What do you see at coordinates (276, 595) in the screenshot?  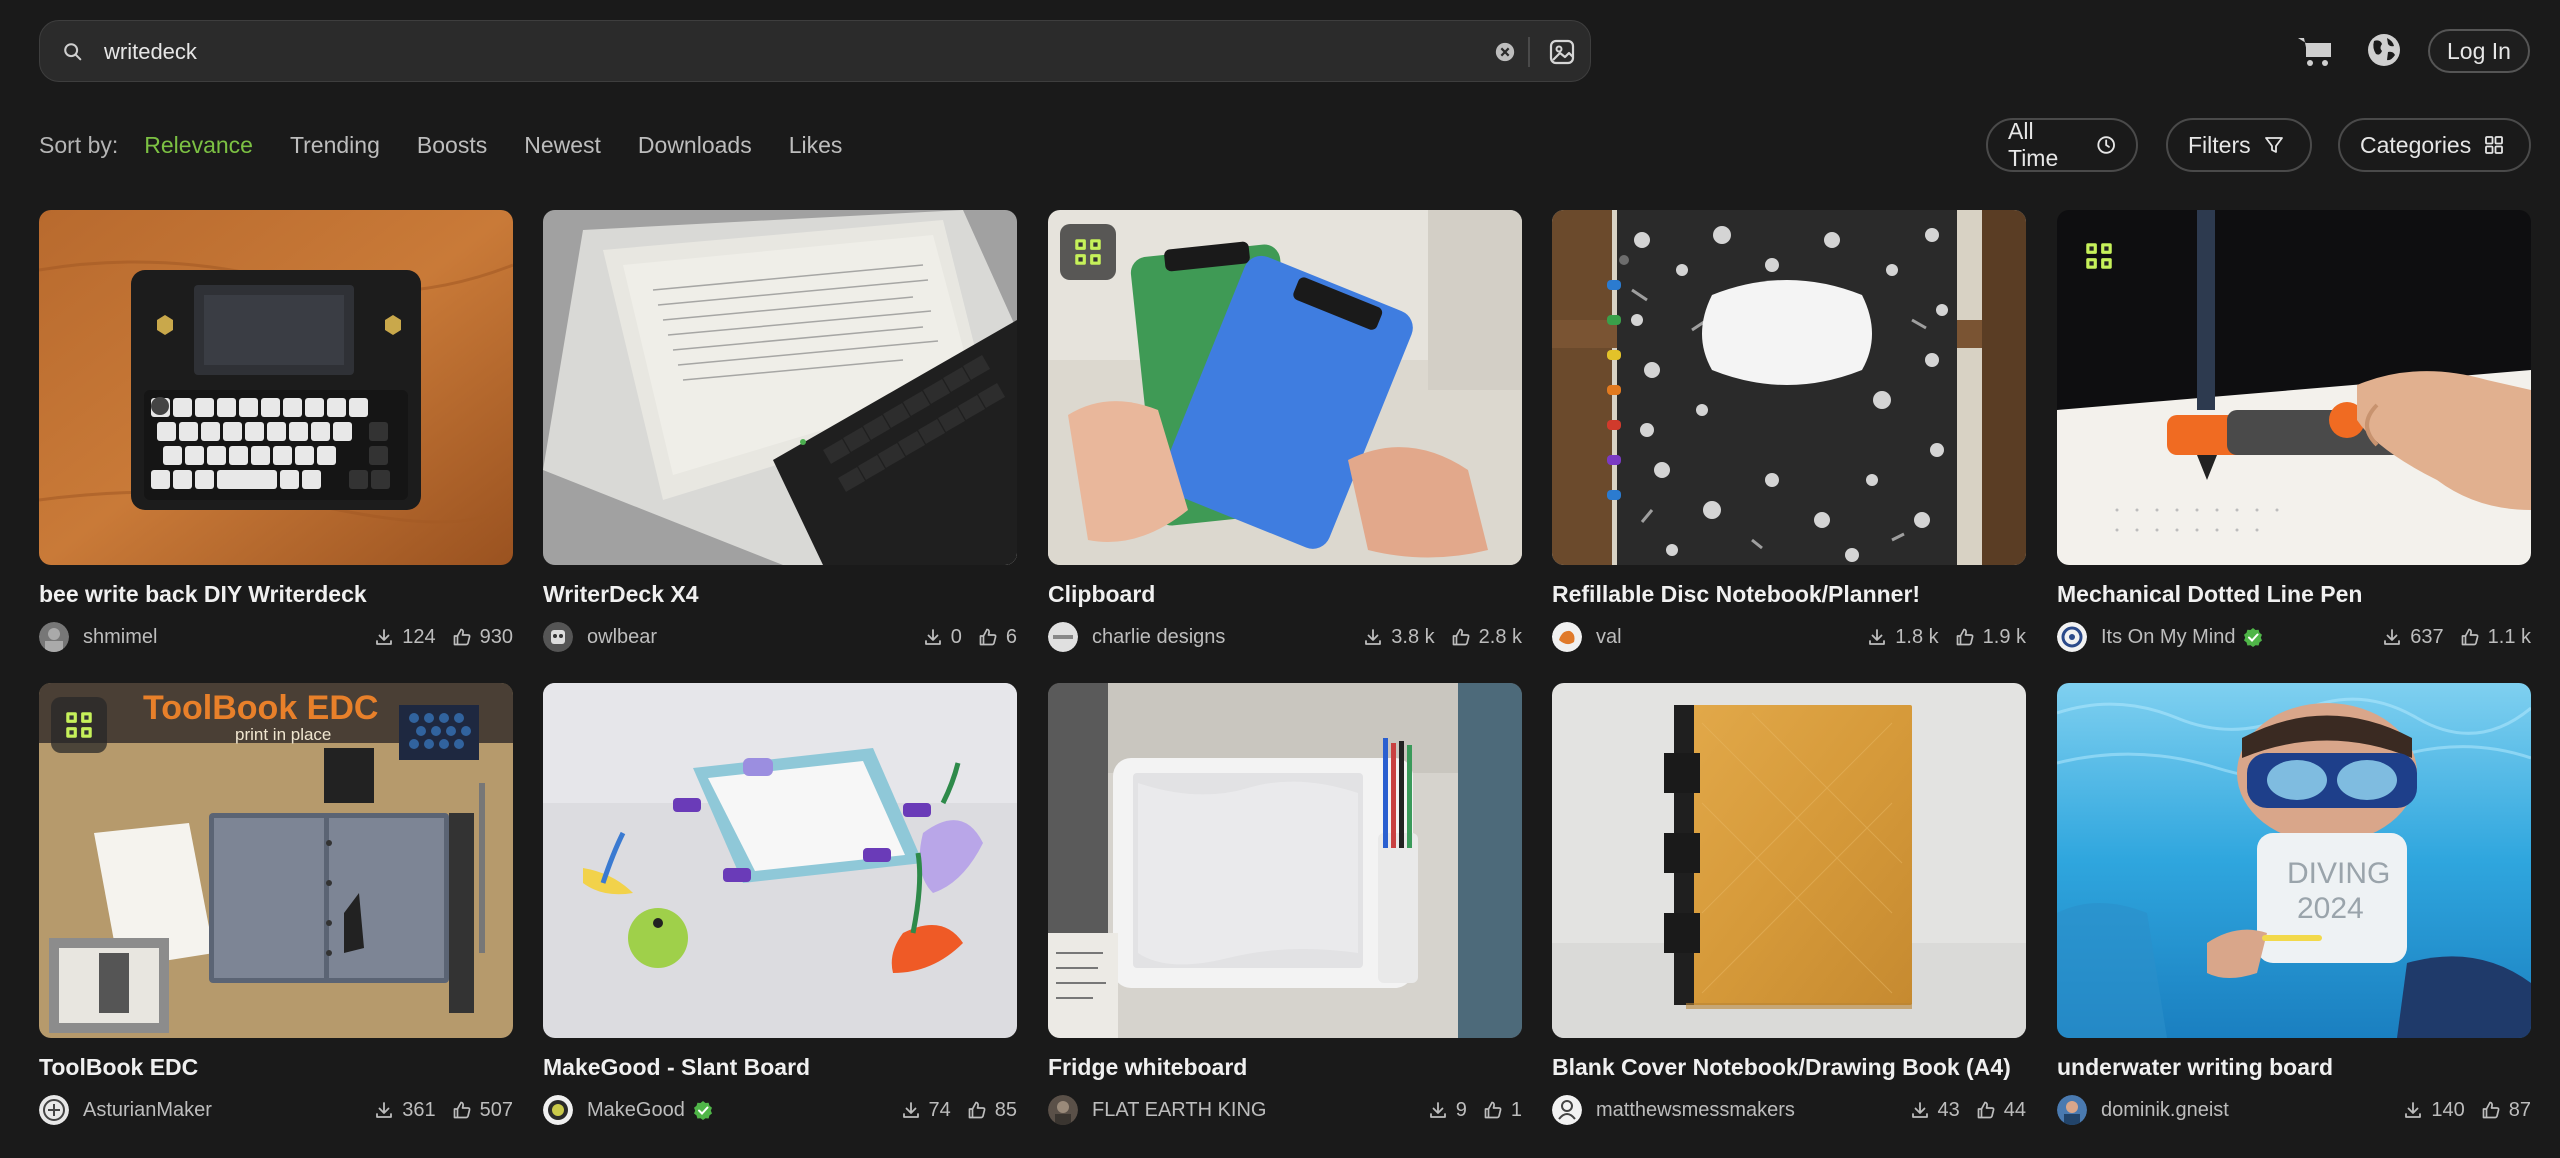 I see `model-title: bee write back DIY Writerdeck` at bounding box center [276, 595].